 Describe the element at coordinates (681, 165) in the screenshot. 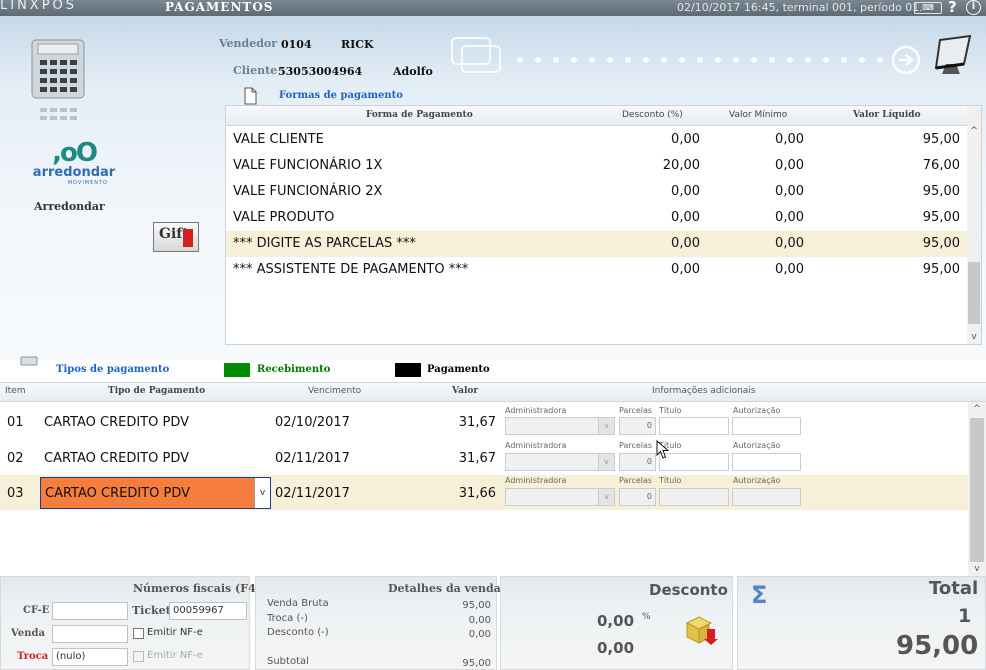

I see `forma-desconto: 20,00` at that location.